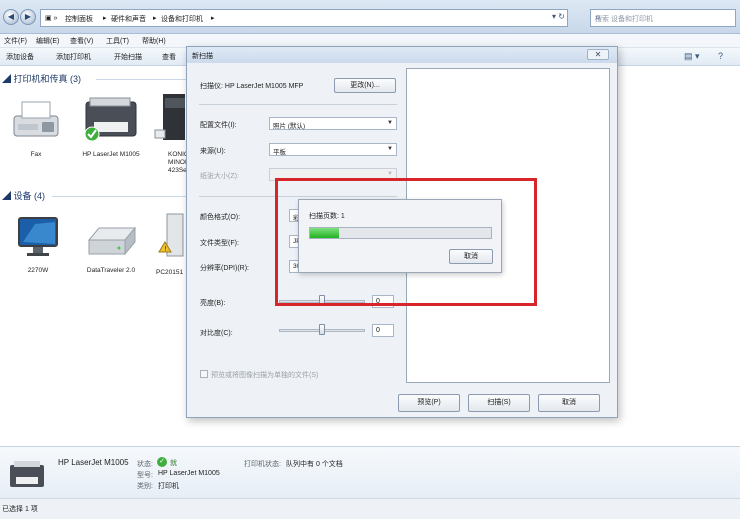 The width and height of the screenshot is (740, 519). What do you see at coordinates (173, 463) in the screenshot?
I see `details-status-value: 就` at bounding box center [173, 463].